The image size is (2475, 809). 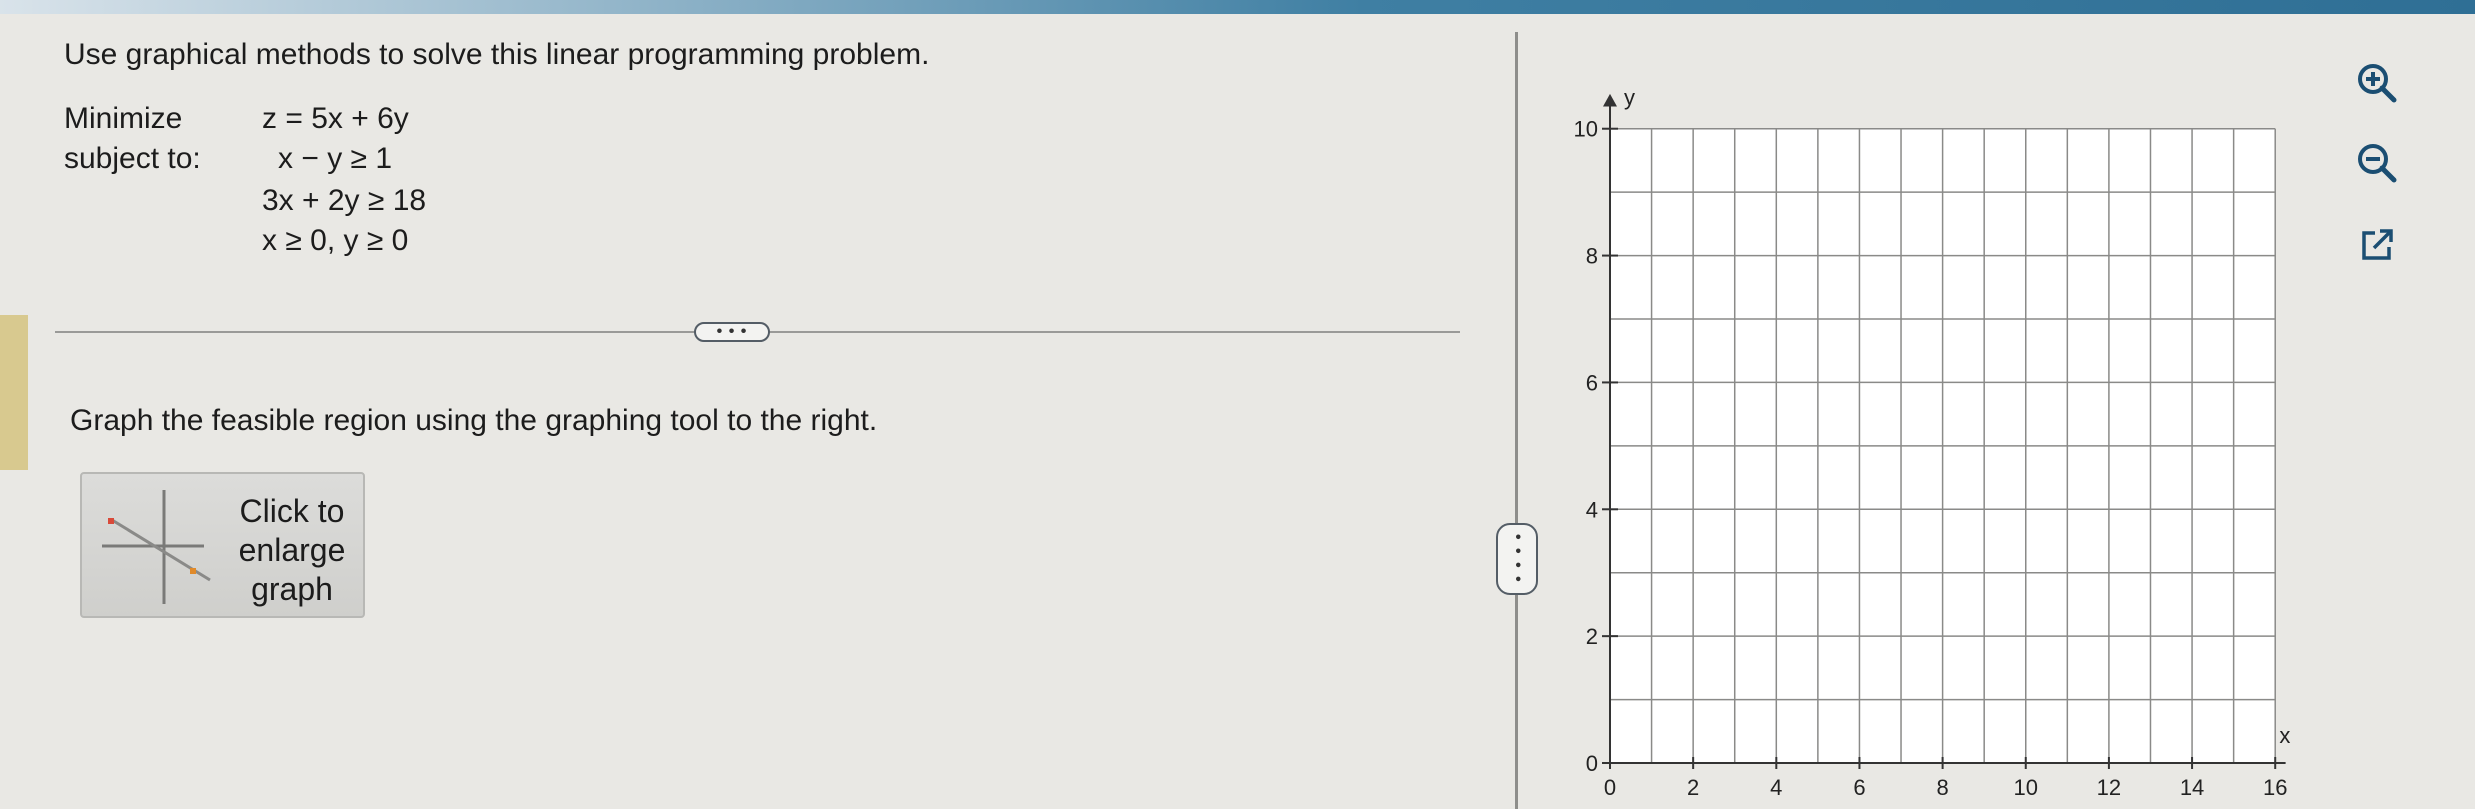 I want to click on constraint-2: 3x + 2y ≥ 18, so click(x=344, y=200).